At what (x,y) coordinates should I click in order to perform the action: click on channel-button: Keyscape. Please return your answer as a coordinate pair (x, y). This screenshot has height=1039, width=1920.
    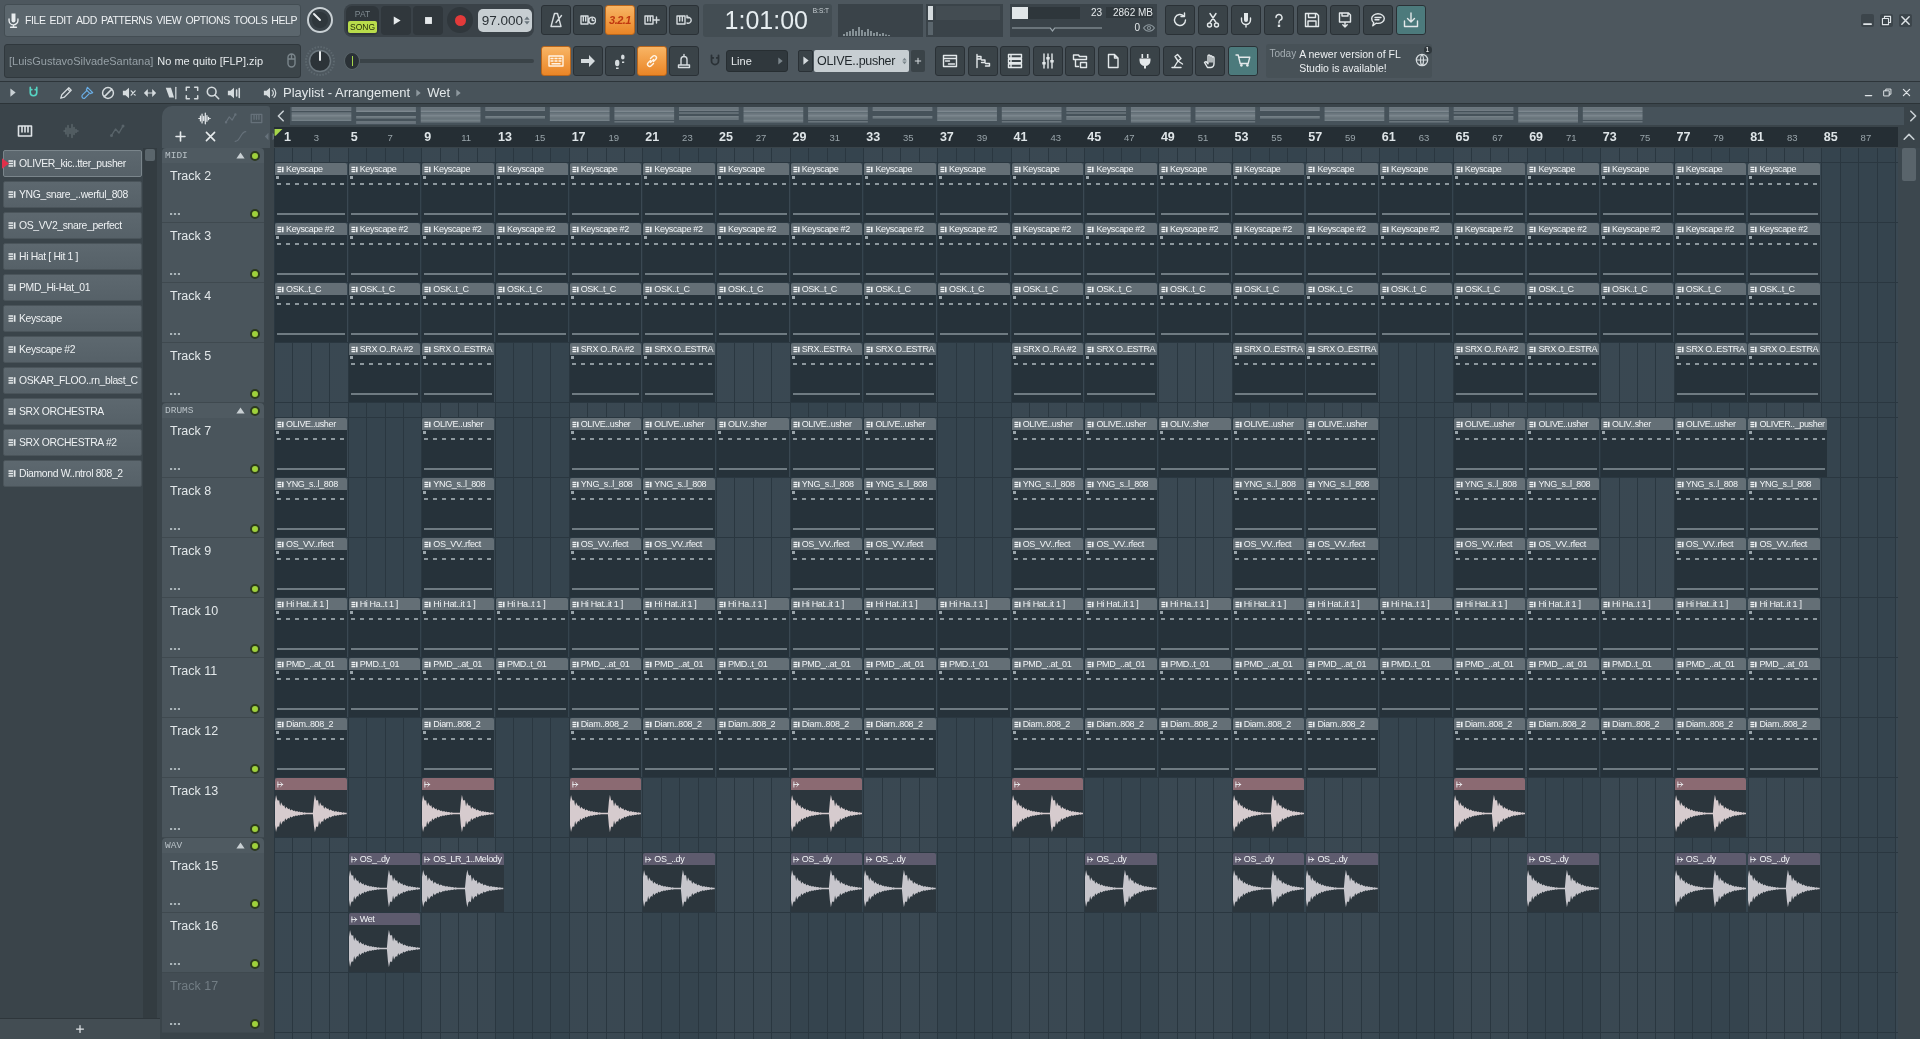
    Looking at the image, I should click on (72, 318).